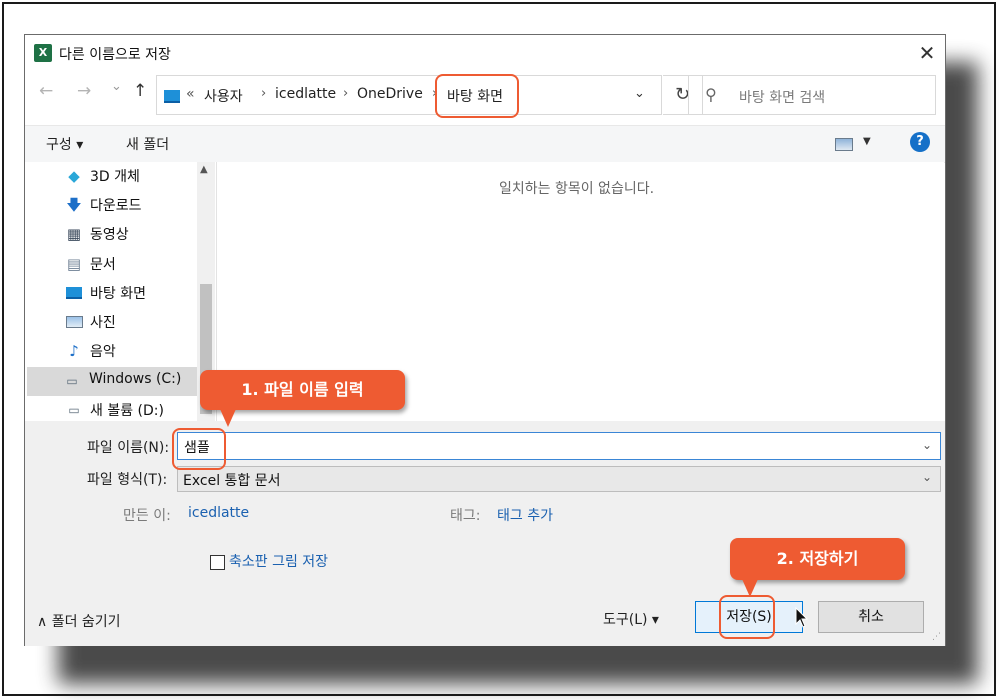  I want to click on forward-arrow-icon: →, so click(84, 91).